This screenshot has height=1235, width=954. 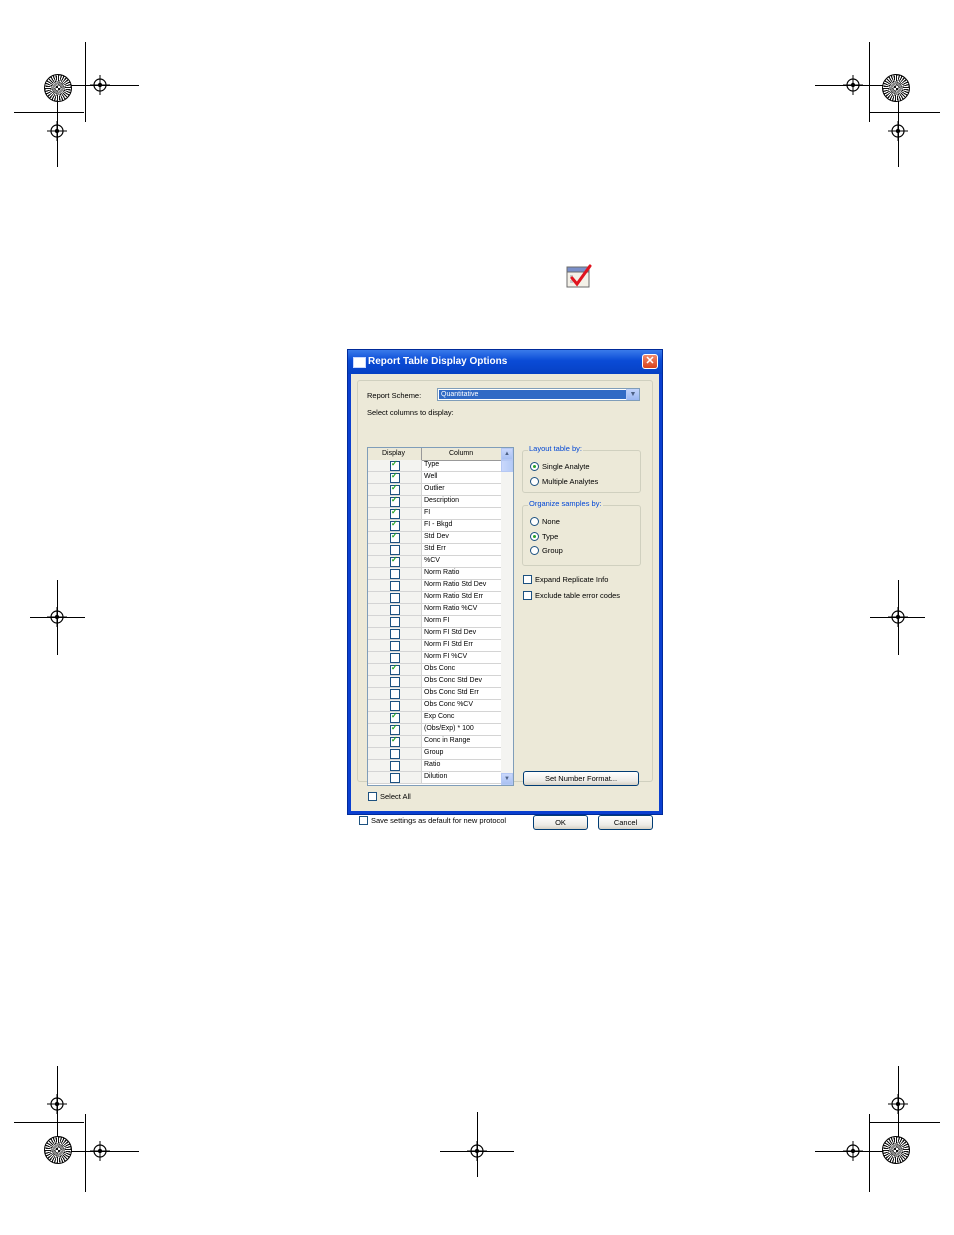 What do you see at coordinates (434, 610) in the screenshot?
I see `table-row: Norm Ratio %CV` at bounding box center [434, 610].